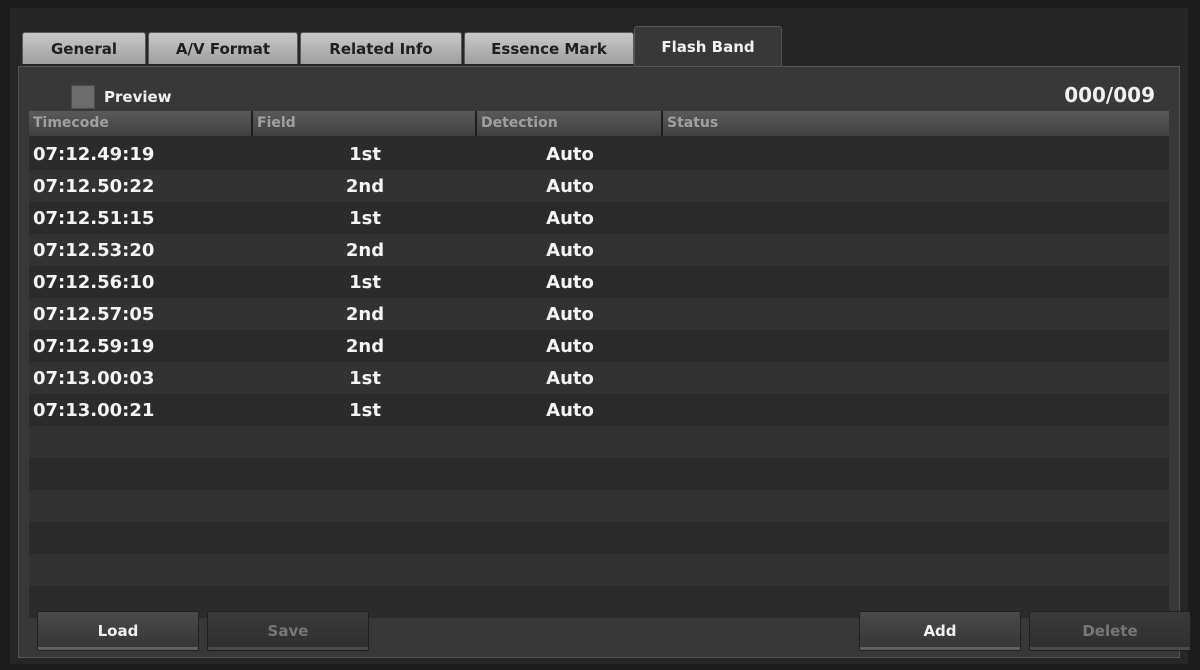 The width and height of the screenshot is (1200, 670). I want to click on timecode-cell: 07:12.57:05, so click(94, 314).